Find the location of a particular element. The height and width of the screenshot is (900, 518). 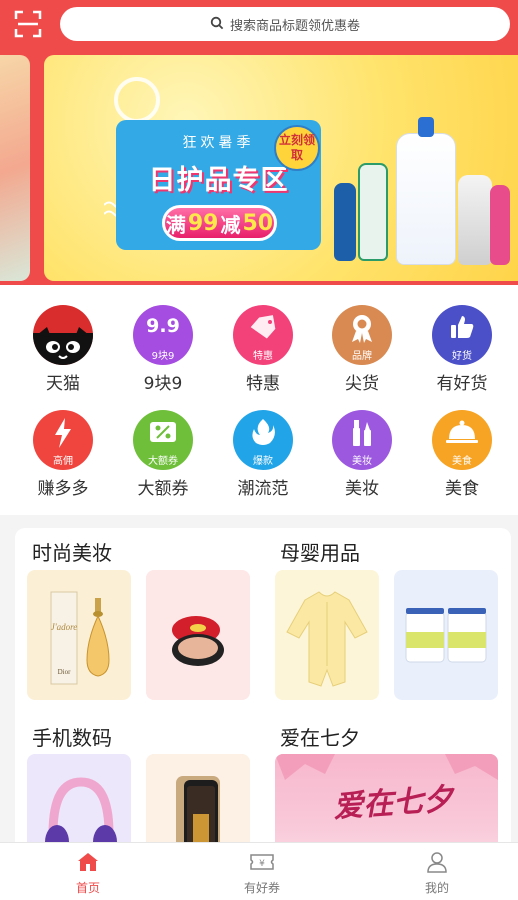

tab-profile: 我的 is located at coordinates (437, 873).